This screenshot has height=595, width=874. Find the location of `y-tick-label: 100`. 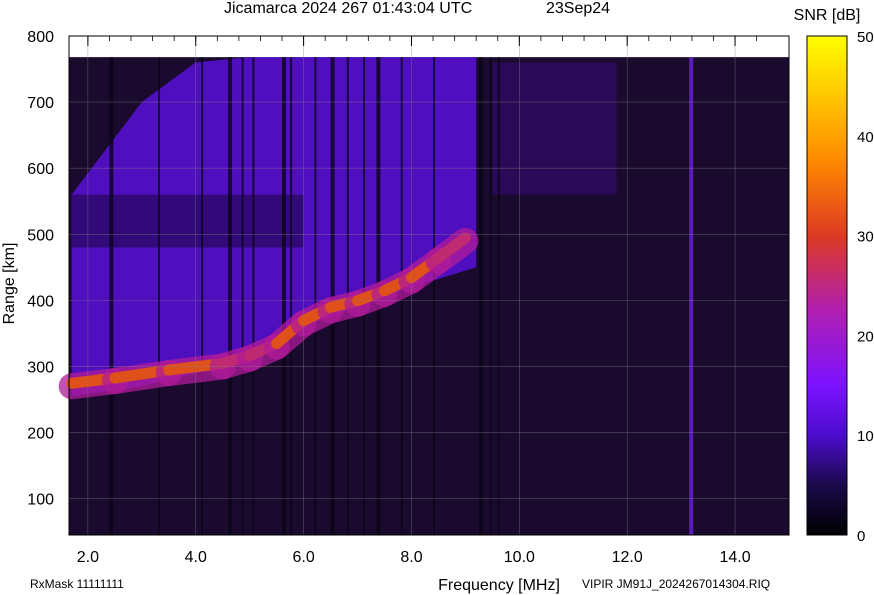

y-tick-label: 100 is located at coordinates (40, 500).